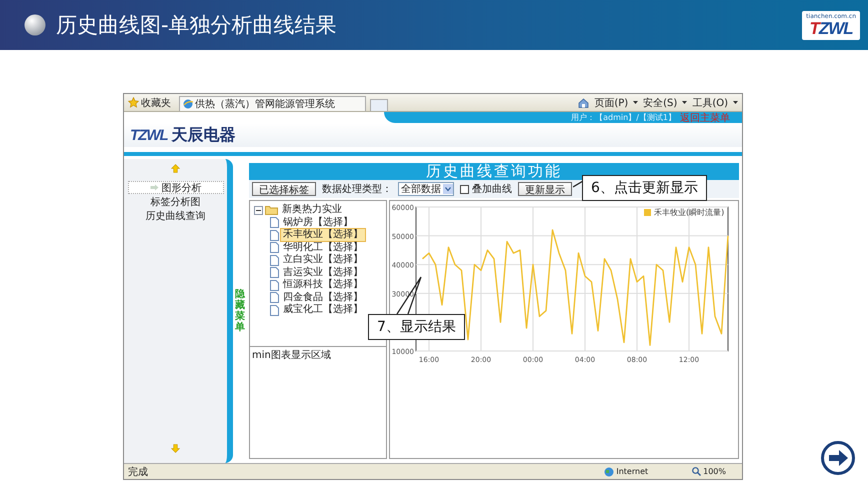  Describe the element at coordinates (133, 102) in the screenshot. I see `star-icon` at that location.